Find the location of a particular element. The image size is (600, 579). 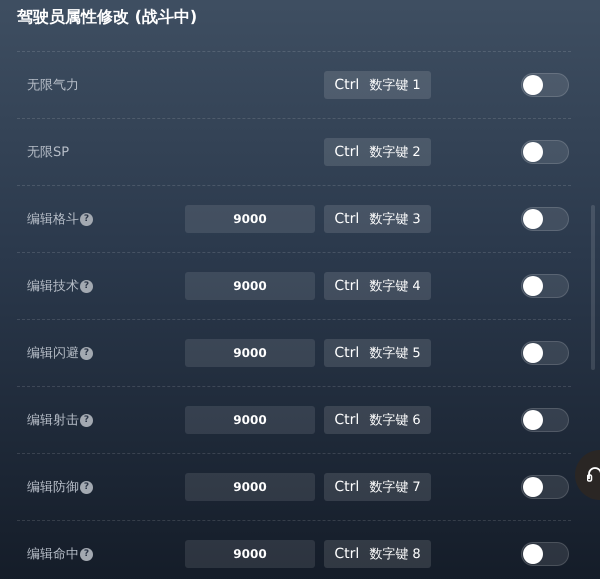

hotkey-badge: Ctrl 数字键 3 is located at coordinates (377, 219).